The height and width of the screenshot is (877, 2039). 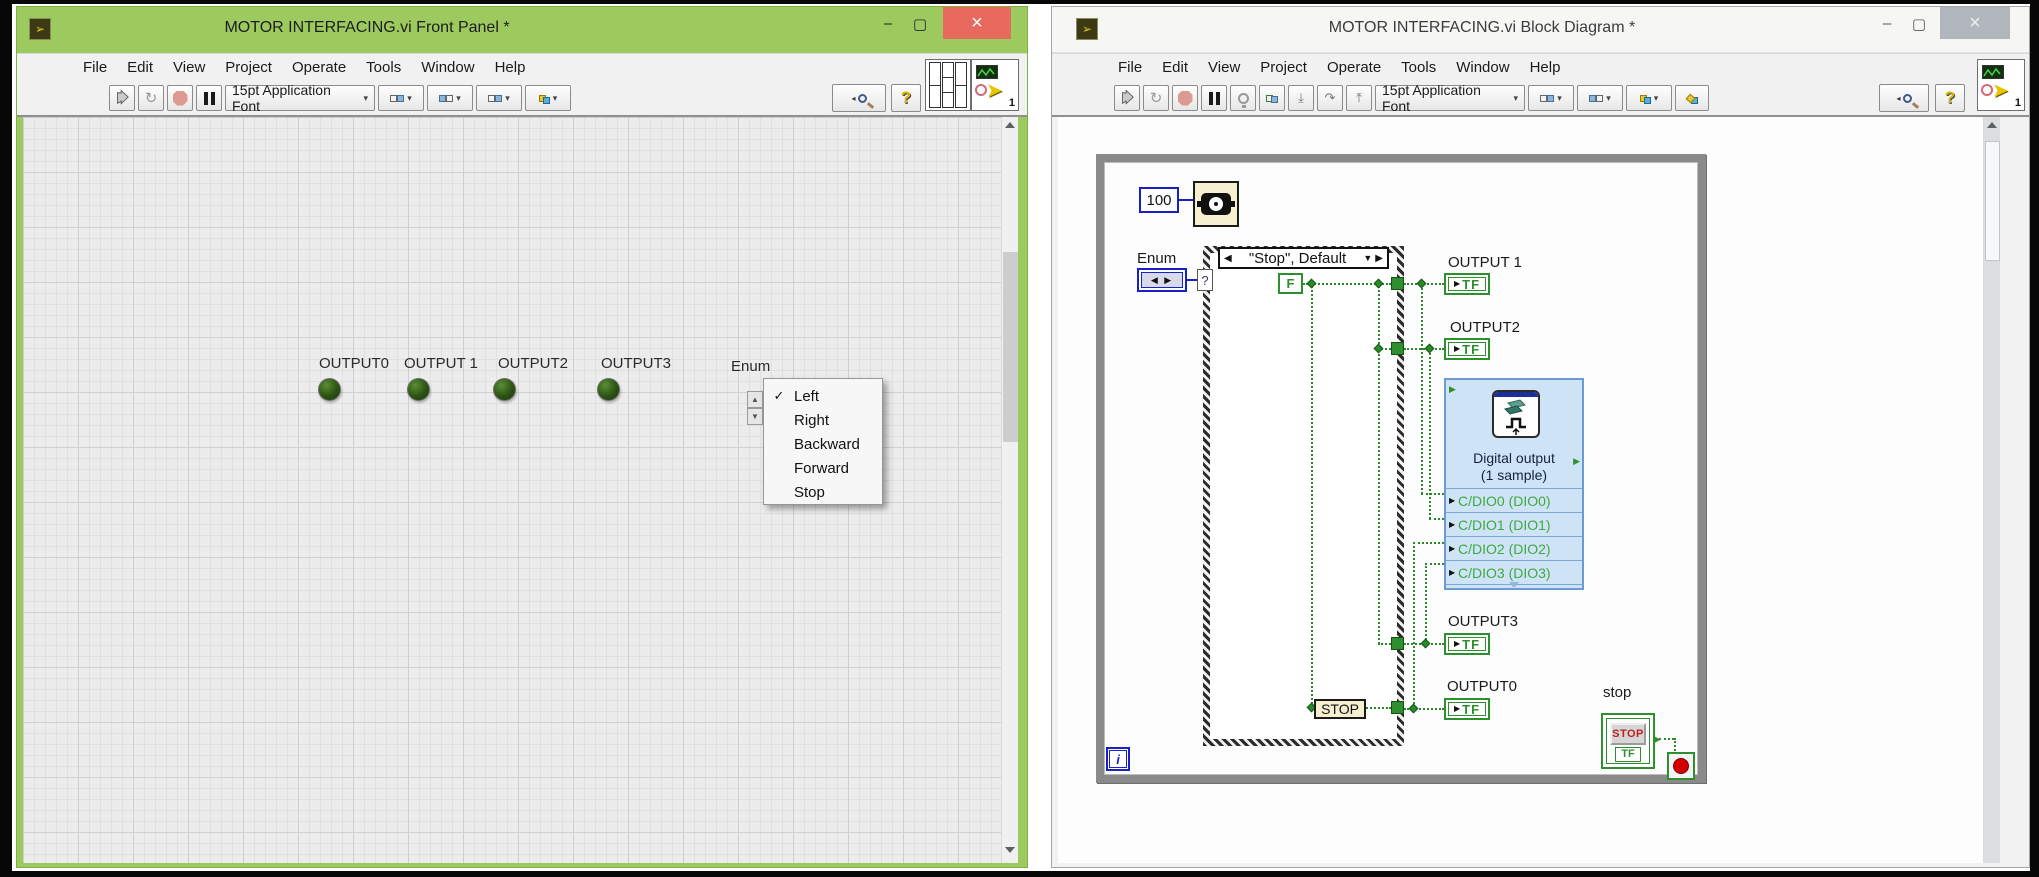 I want to click on channel-row: ▶ C/DIO3 (DIO3), so click(x=1514, y=572).